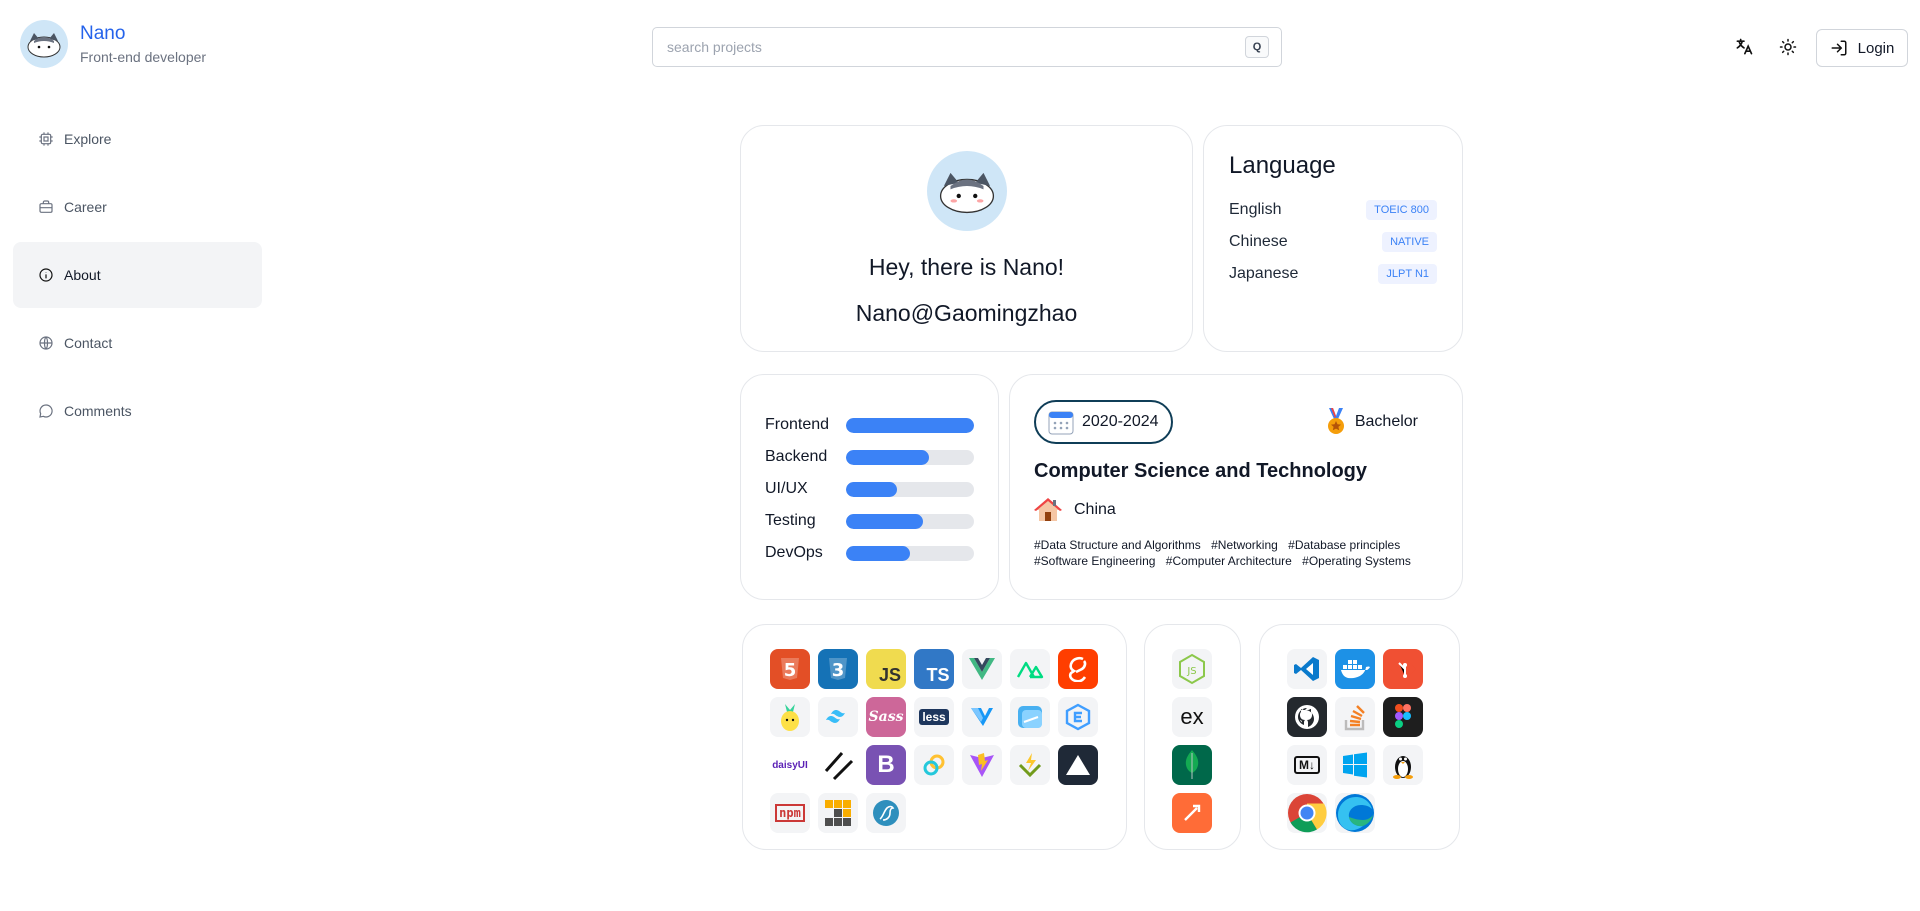 Image resolution: width=1920 pixels, height=911 pixels. What do you see at coordinates (1356, 561) in the screenshot?
I see `course-tag: #Operating Systems` at bounding box center [1356, 561].